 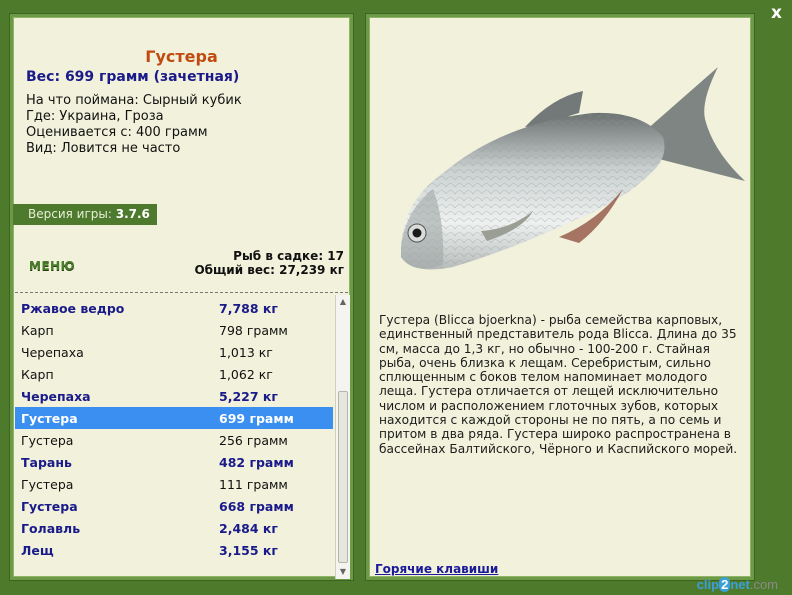 I want to click on catch-weight: 7,788 кг, so click(x=248, y=308).